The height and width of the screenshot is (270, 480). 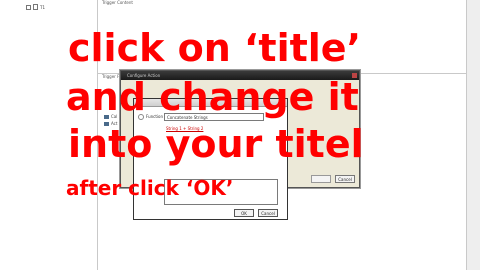 I want to click on trigger-file-icon, so click(x=35, y=7).